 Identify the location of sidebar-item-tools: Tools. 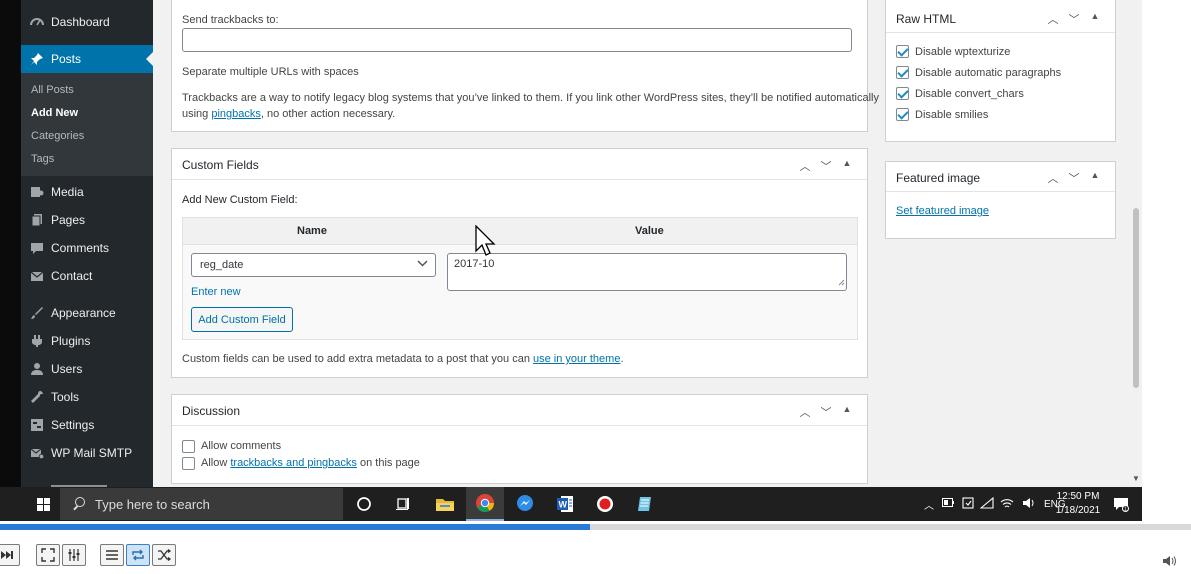
(87, 397).